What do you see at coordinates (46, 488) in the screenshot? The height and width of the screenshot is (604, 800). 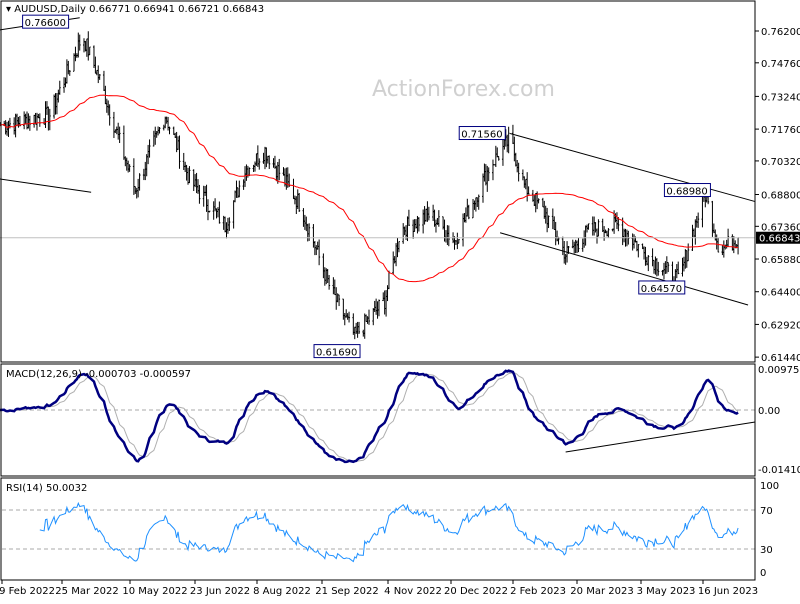 I see `rsi-title: RSI(14) 50.0032` at bounding box center [46, 488].